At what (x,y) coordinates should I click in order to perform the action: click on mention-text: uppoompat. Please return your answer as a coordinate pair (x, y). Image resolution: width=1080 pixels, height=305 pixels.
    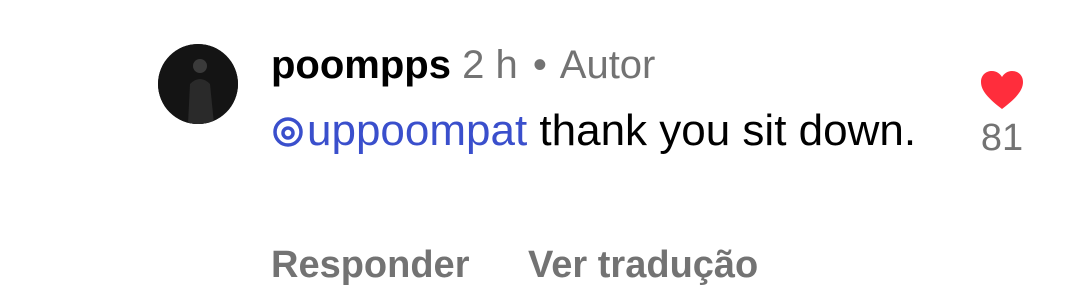
    Looking at the image, I should click on (417, 130).